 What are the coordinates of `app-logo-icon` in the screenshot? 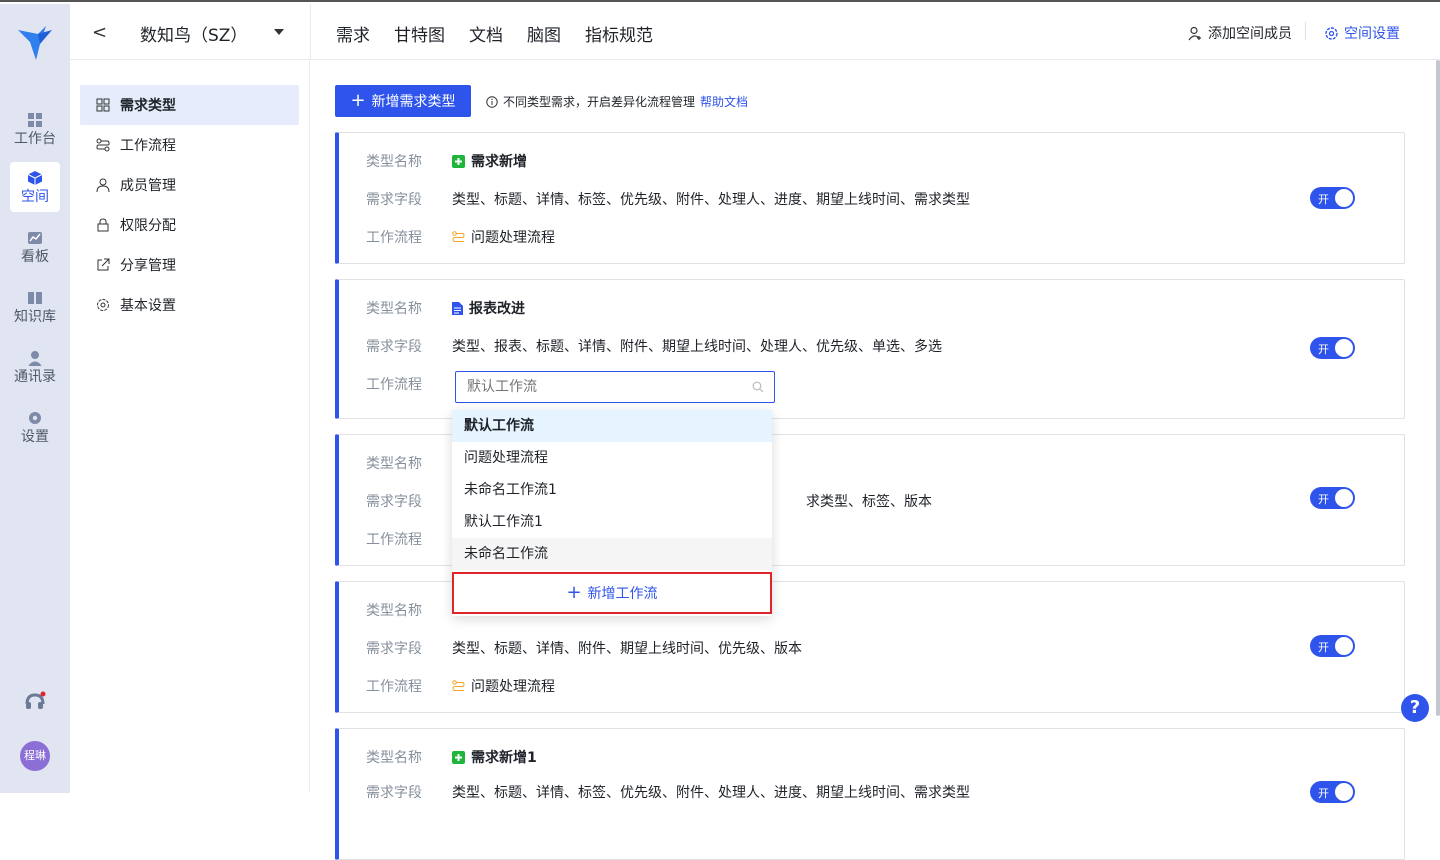 It's located at (35, 43).